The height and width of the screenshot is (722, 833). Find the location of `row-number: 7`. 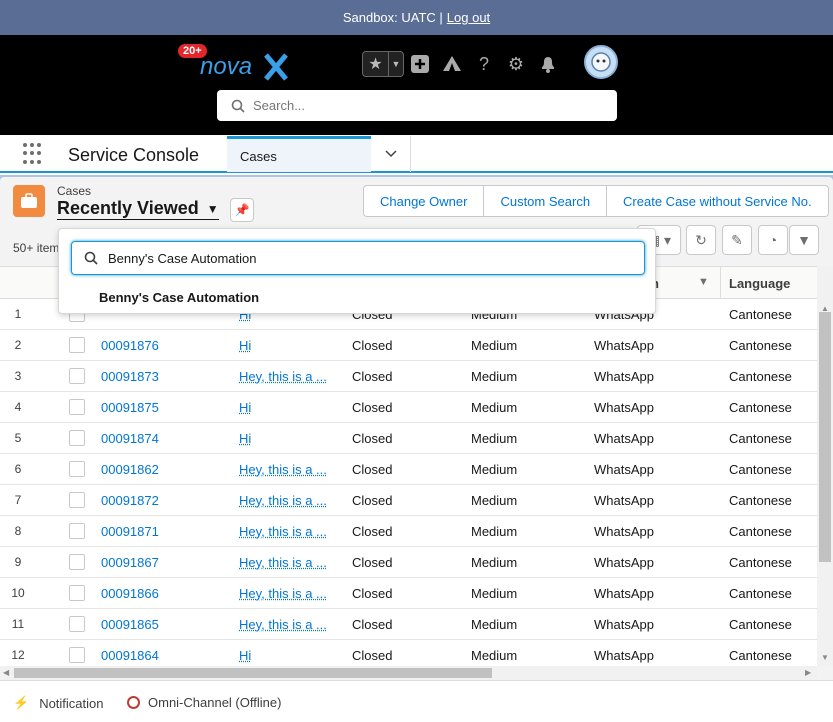

row-number: 7 is located at coordinates (18, 500).